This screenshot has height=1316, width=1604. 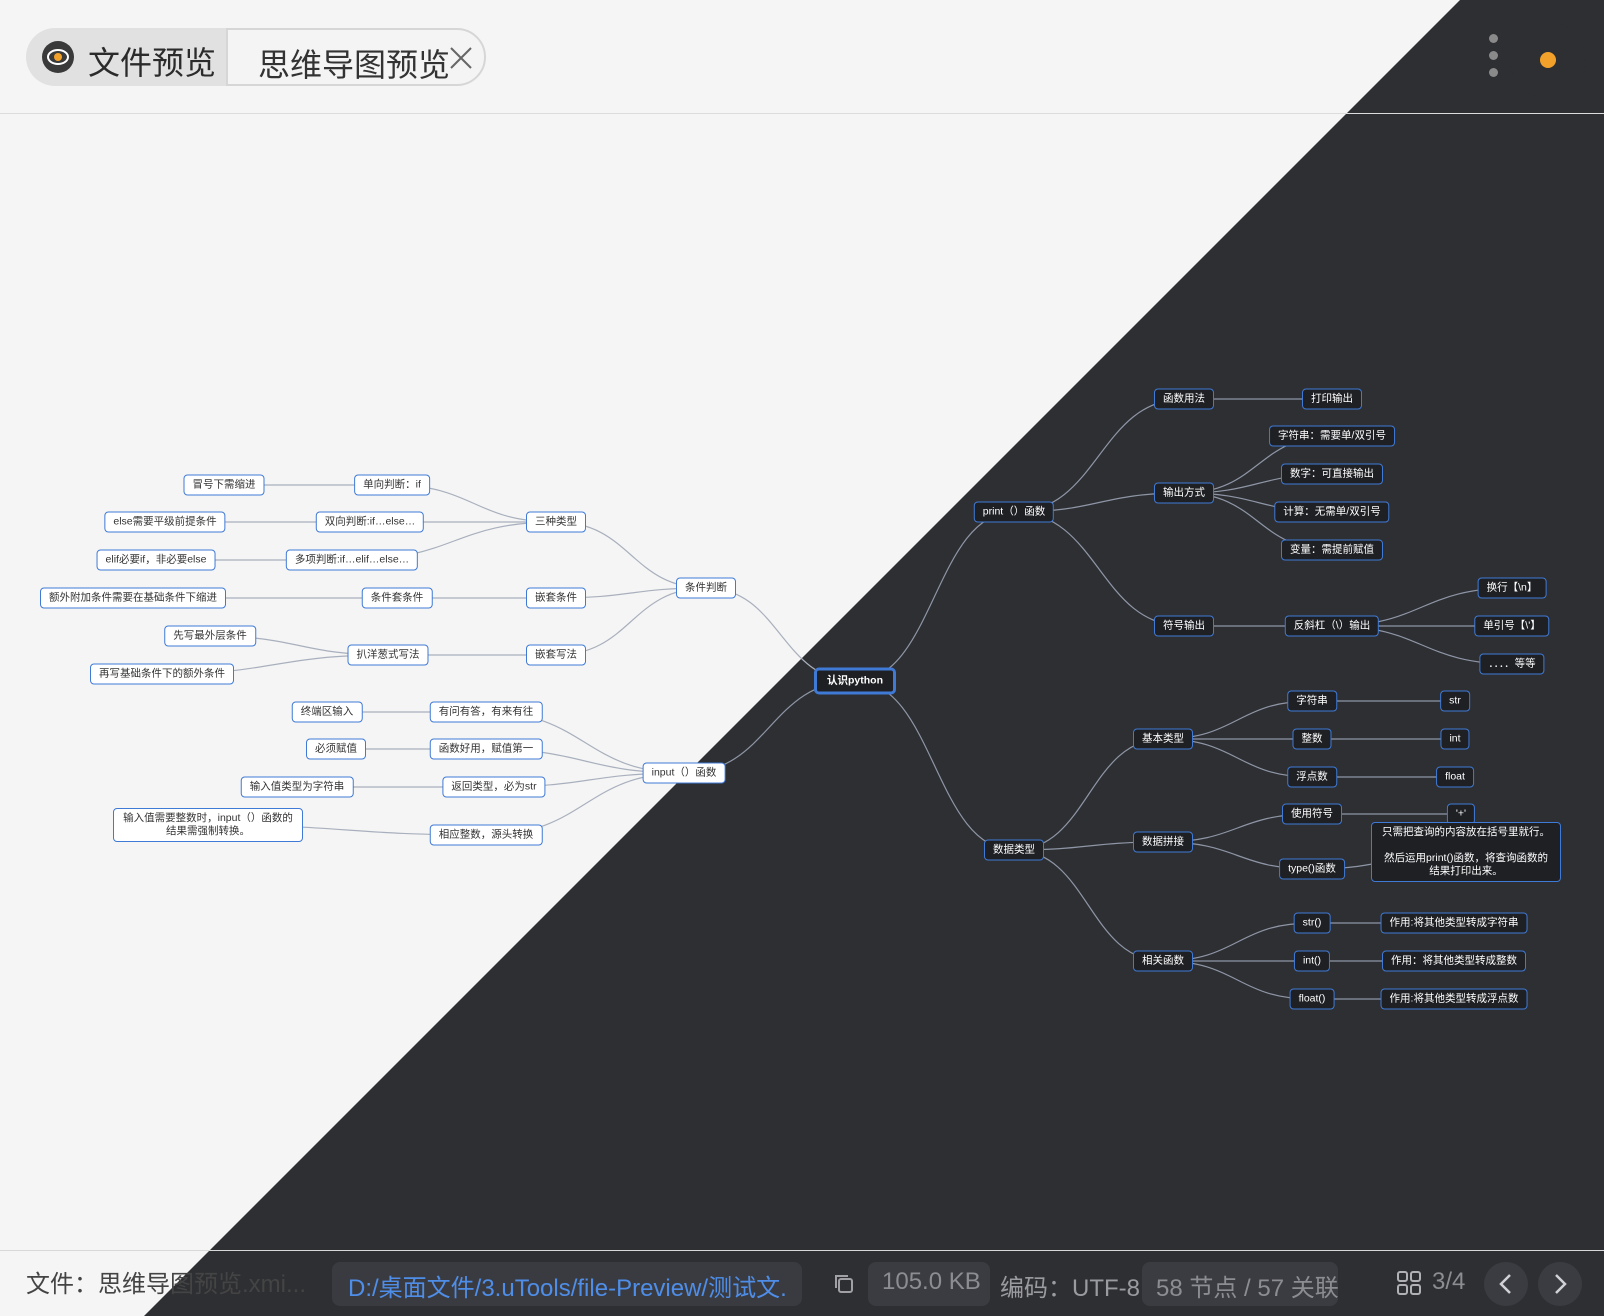 I want to click on mindmap-node: int(), so click(x=1312, y=961).